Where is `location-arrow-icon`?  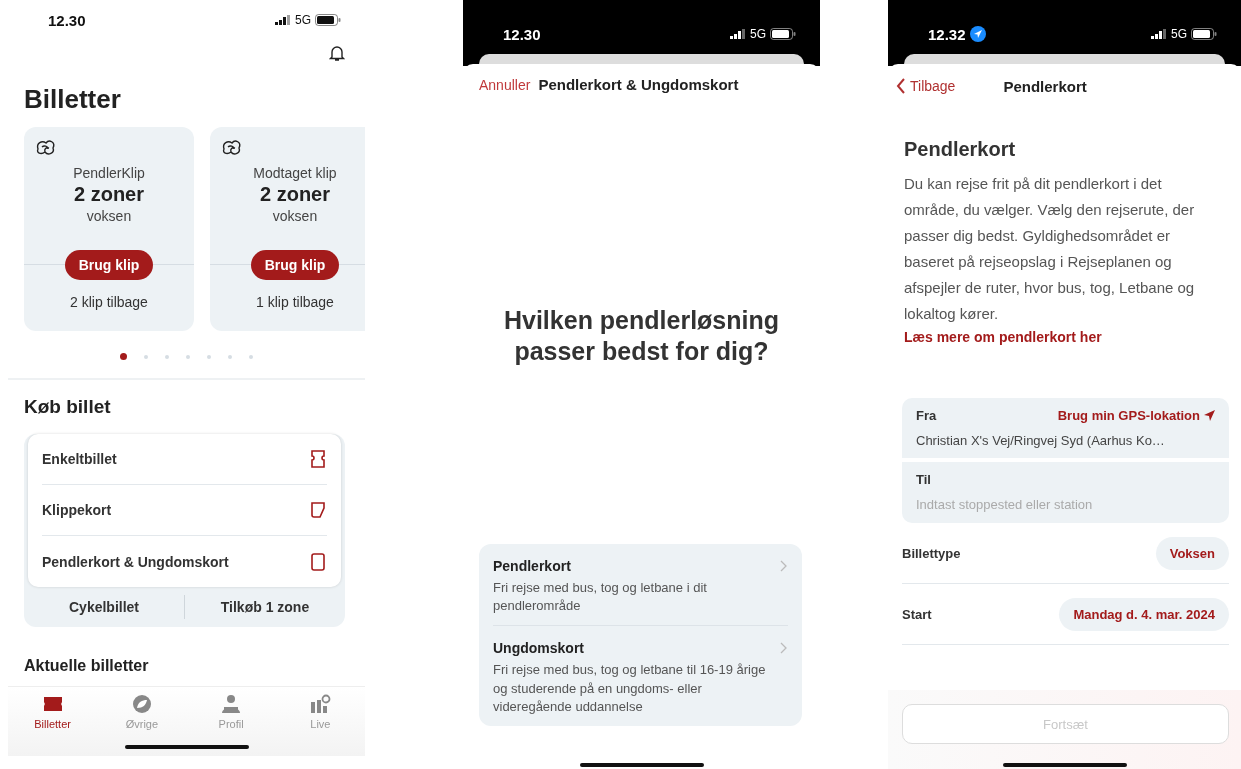
location-arrow-icon is located at coordinates (1209, 415).